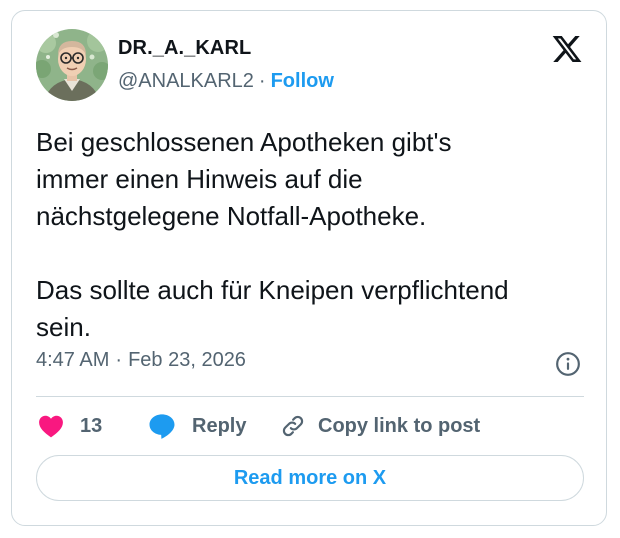 The height and width of the screenshot is (538, 620). I want to click on like-count: 13, so click(91, 425).